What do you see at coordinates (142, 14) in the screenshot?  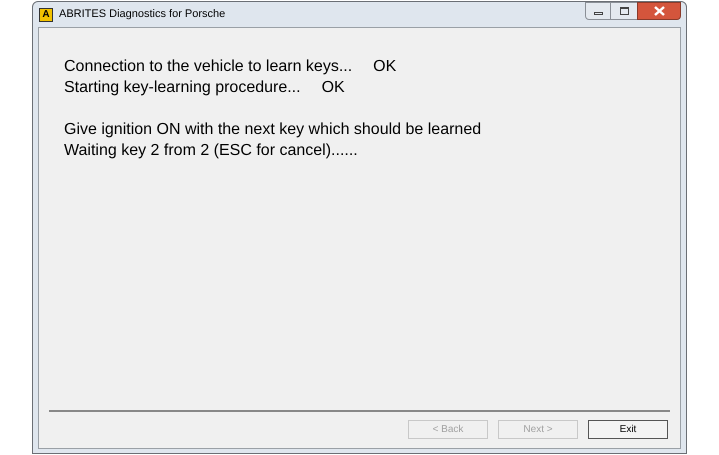 I see `window-title: ABRITES Diagnostics for Porsche` at bounding box center [142, 14].